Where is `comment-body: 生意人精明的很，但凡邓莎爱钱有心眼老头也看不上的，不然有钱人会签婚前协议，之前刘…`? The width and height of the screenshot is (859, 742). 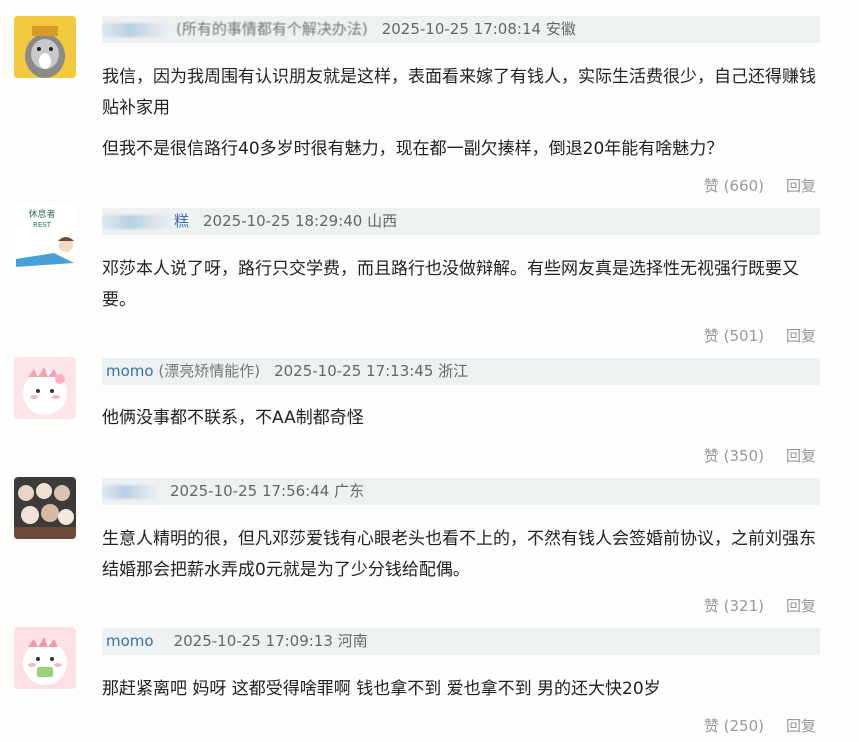
comment-body: 生意人精明的很，但凡邓莎爱钱有心眼老头也看不上的，不然有钱人会签婚前协议，之前刘… is located at coordinates (462, 555).